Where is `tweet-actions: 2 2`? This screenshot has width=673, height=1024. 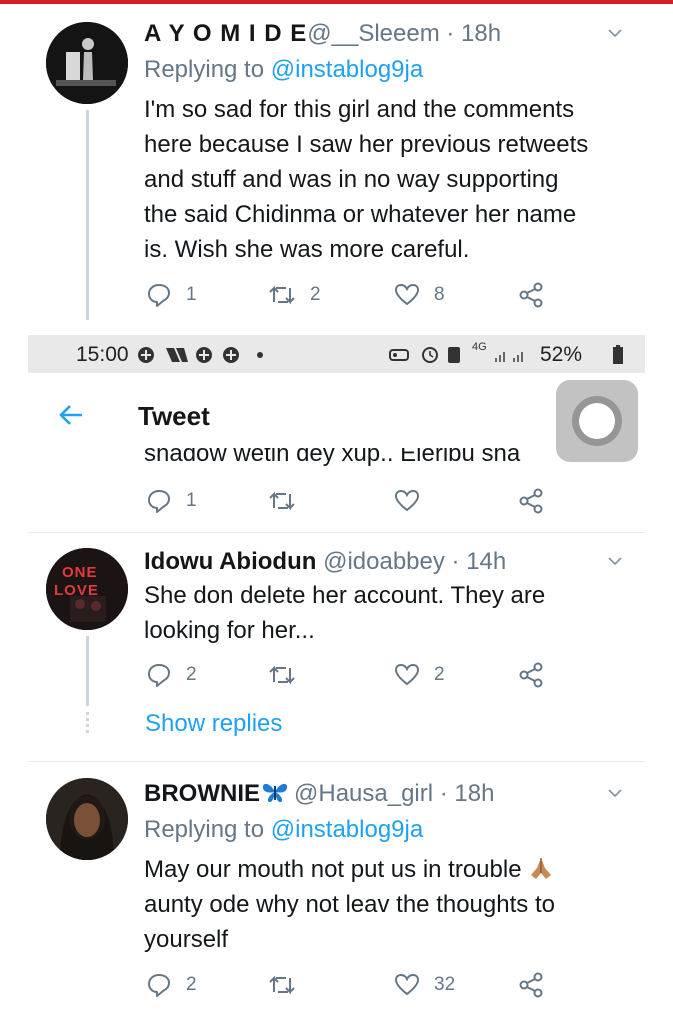 tweet-actions: 2 2 is located at coordinates (356, 677).